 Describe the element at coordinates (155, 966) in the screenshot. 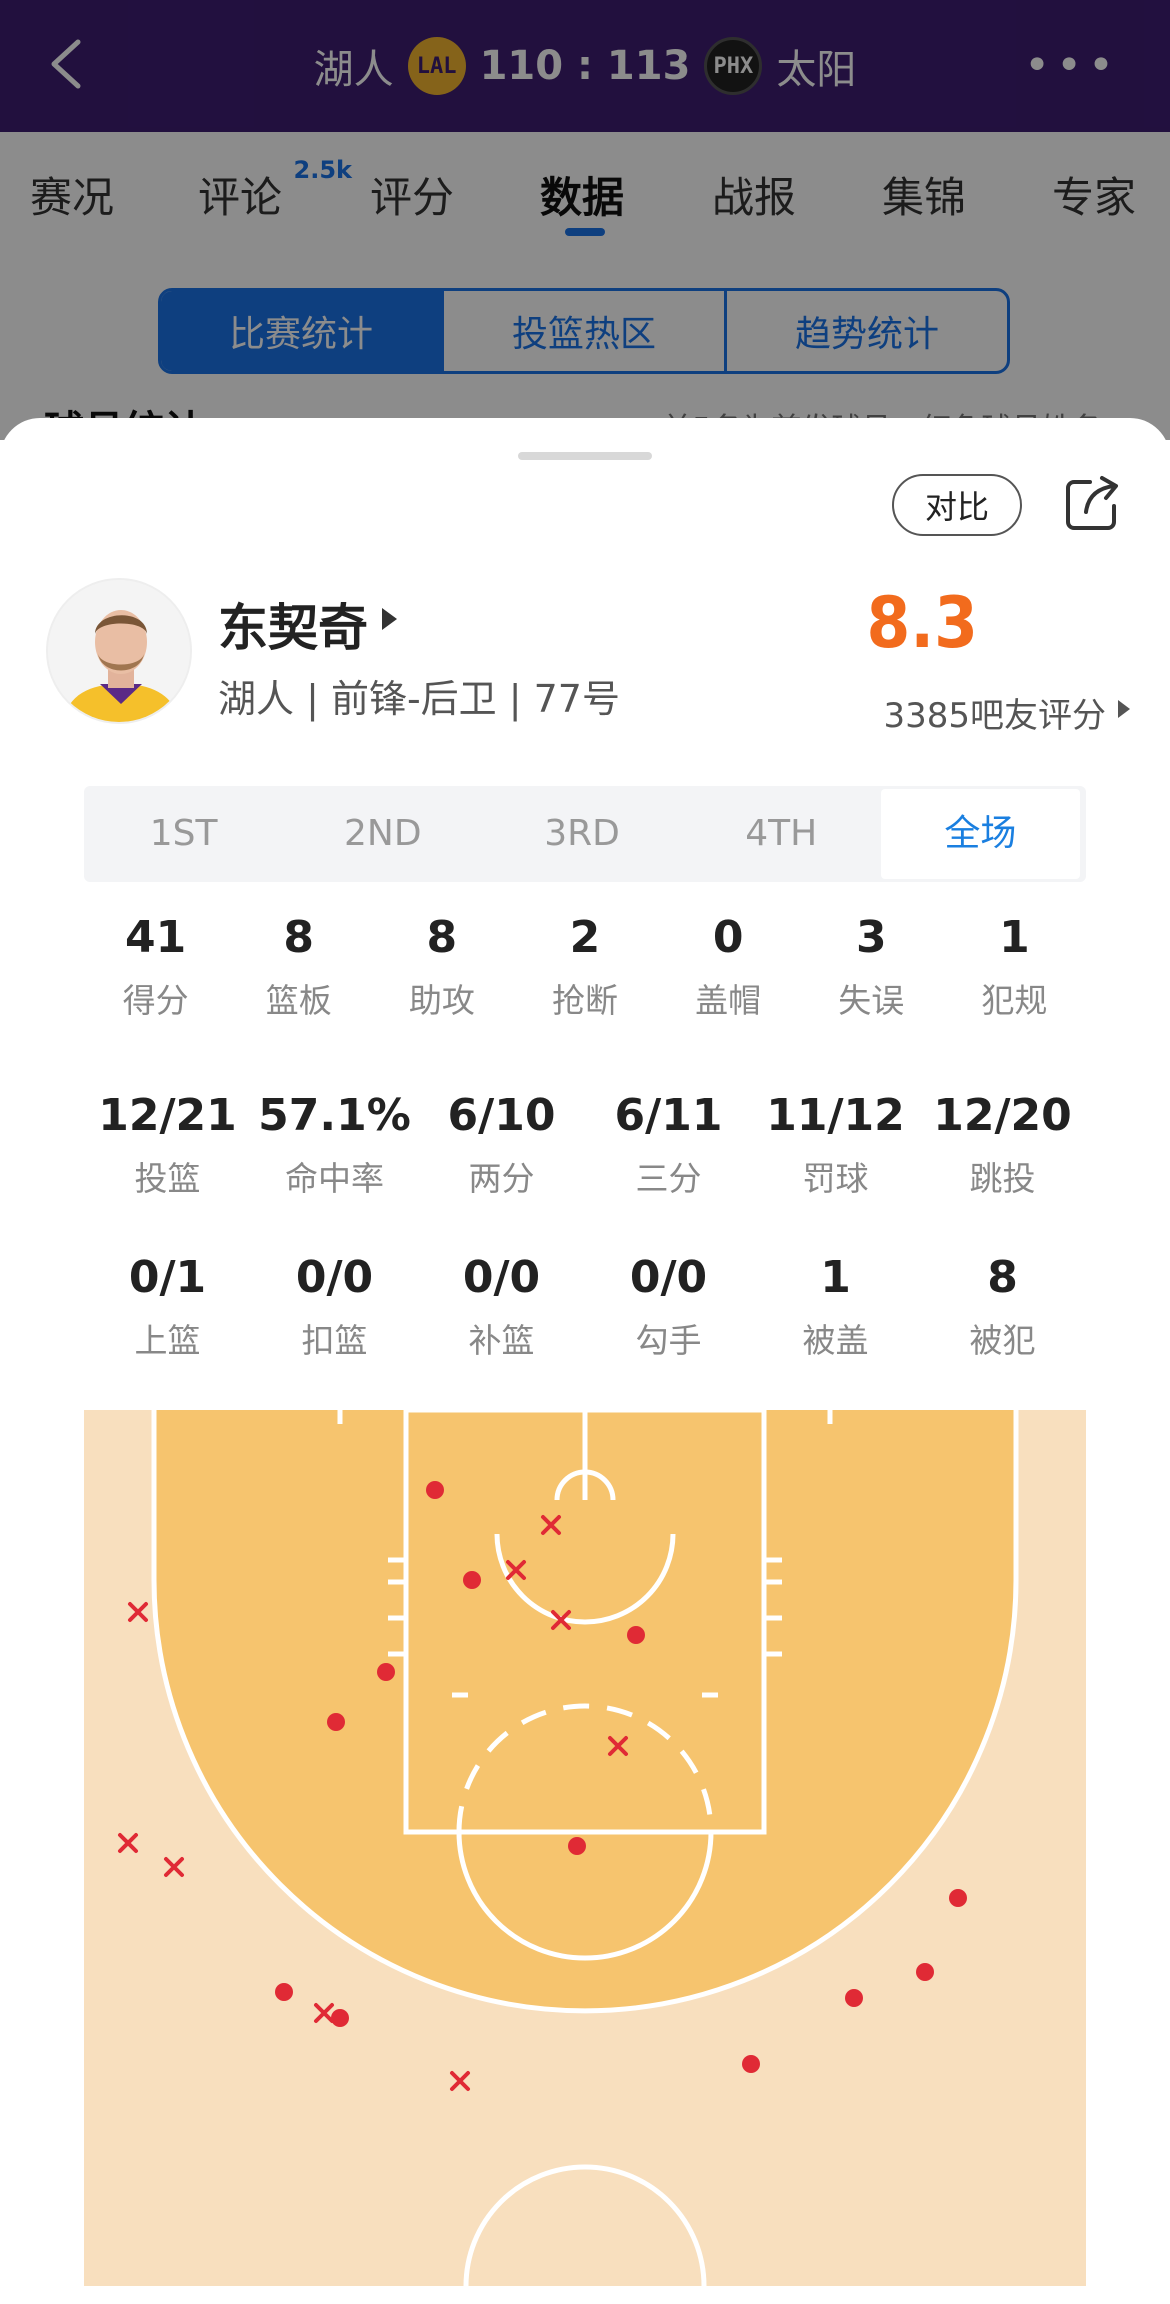

I see `stat-points: 41 得分` at that location.